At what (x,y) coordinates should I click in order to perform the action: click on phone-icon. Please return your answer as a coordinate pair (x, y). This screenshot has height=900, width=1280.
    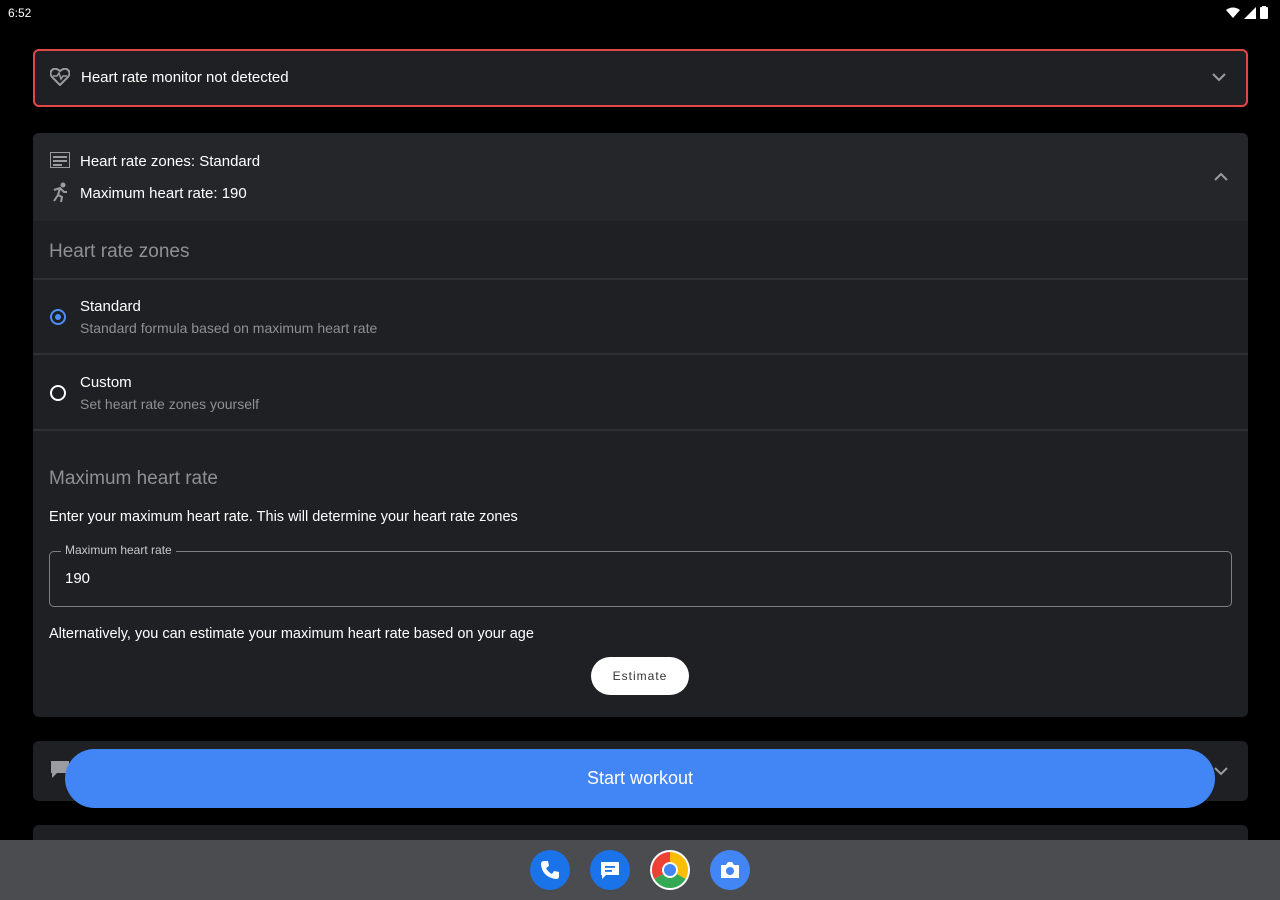
    Looking at the image, I should click on (550, 870).